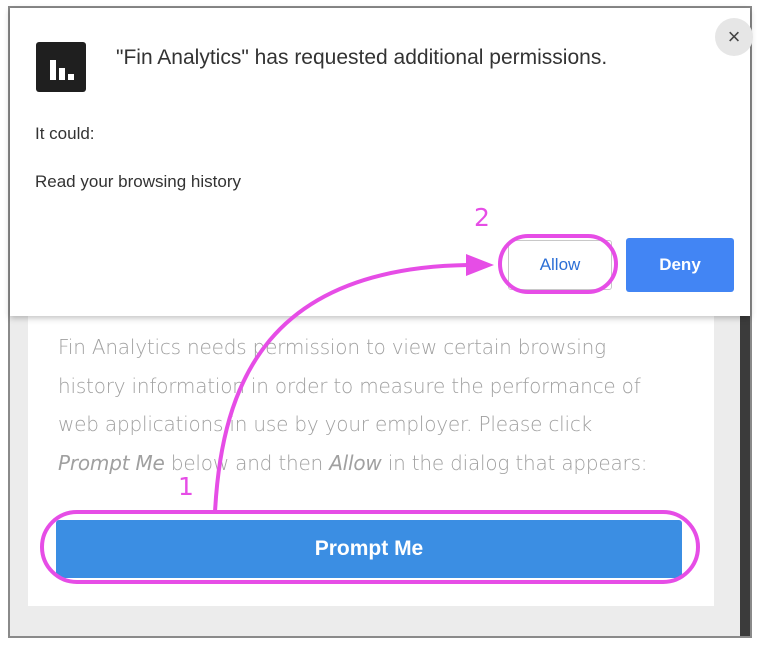 This screenshot has width=766, height=650. Describe the element at coordinates (514, 462) in the screenshot. I see `page-text-fragment: in the dialog that appears:` at that location.